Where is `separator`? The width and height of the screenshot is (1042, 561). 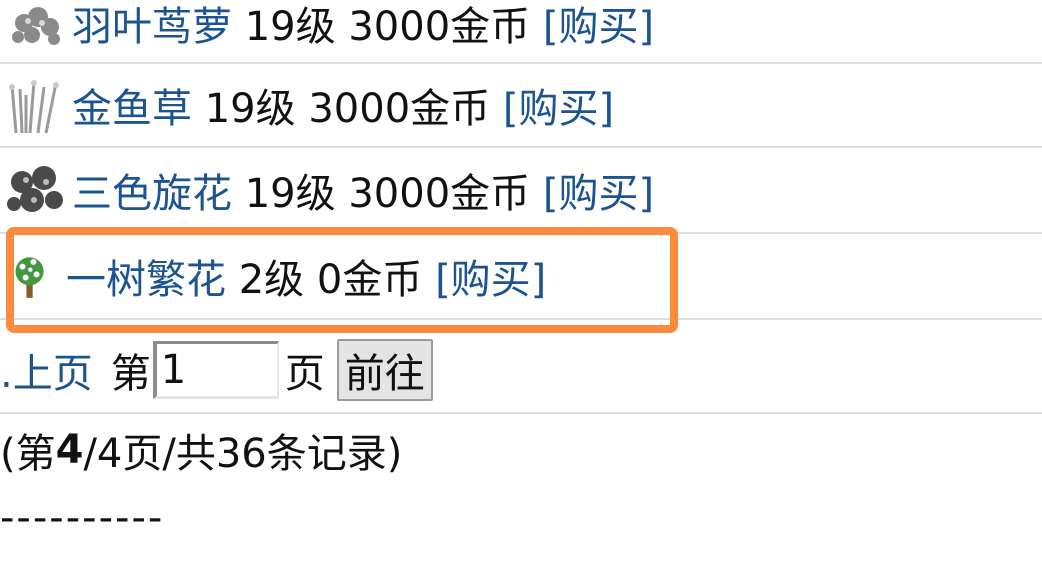 separator is located at coordinates (521, 413).